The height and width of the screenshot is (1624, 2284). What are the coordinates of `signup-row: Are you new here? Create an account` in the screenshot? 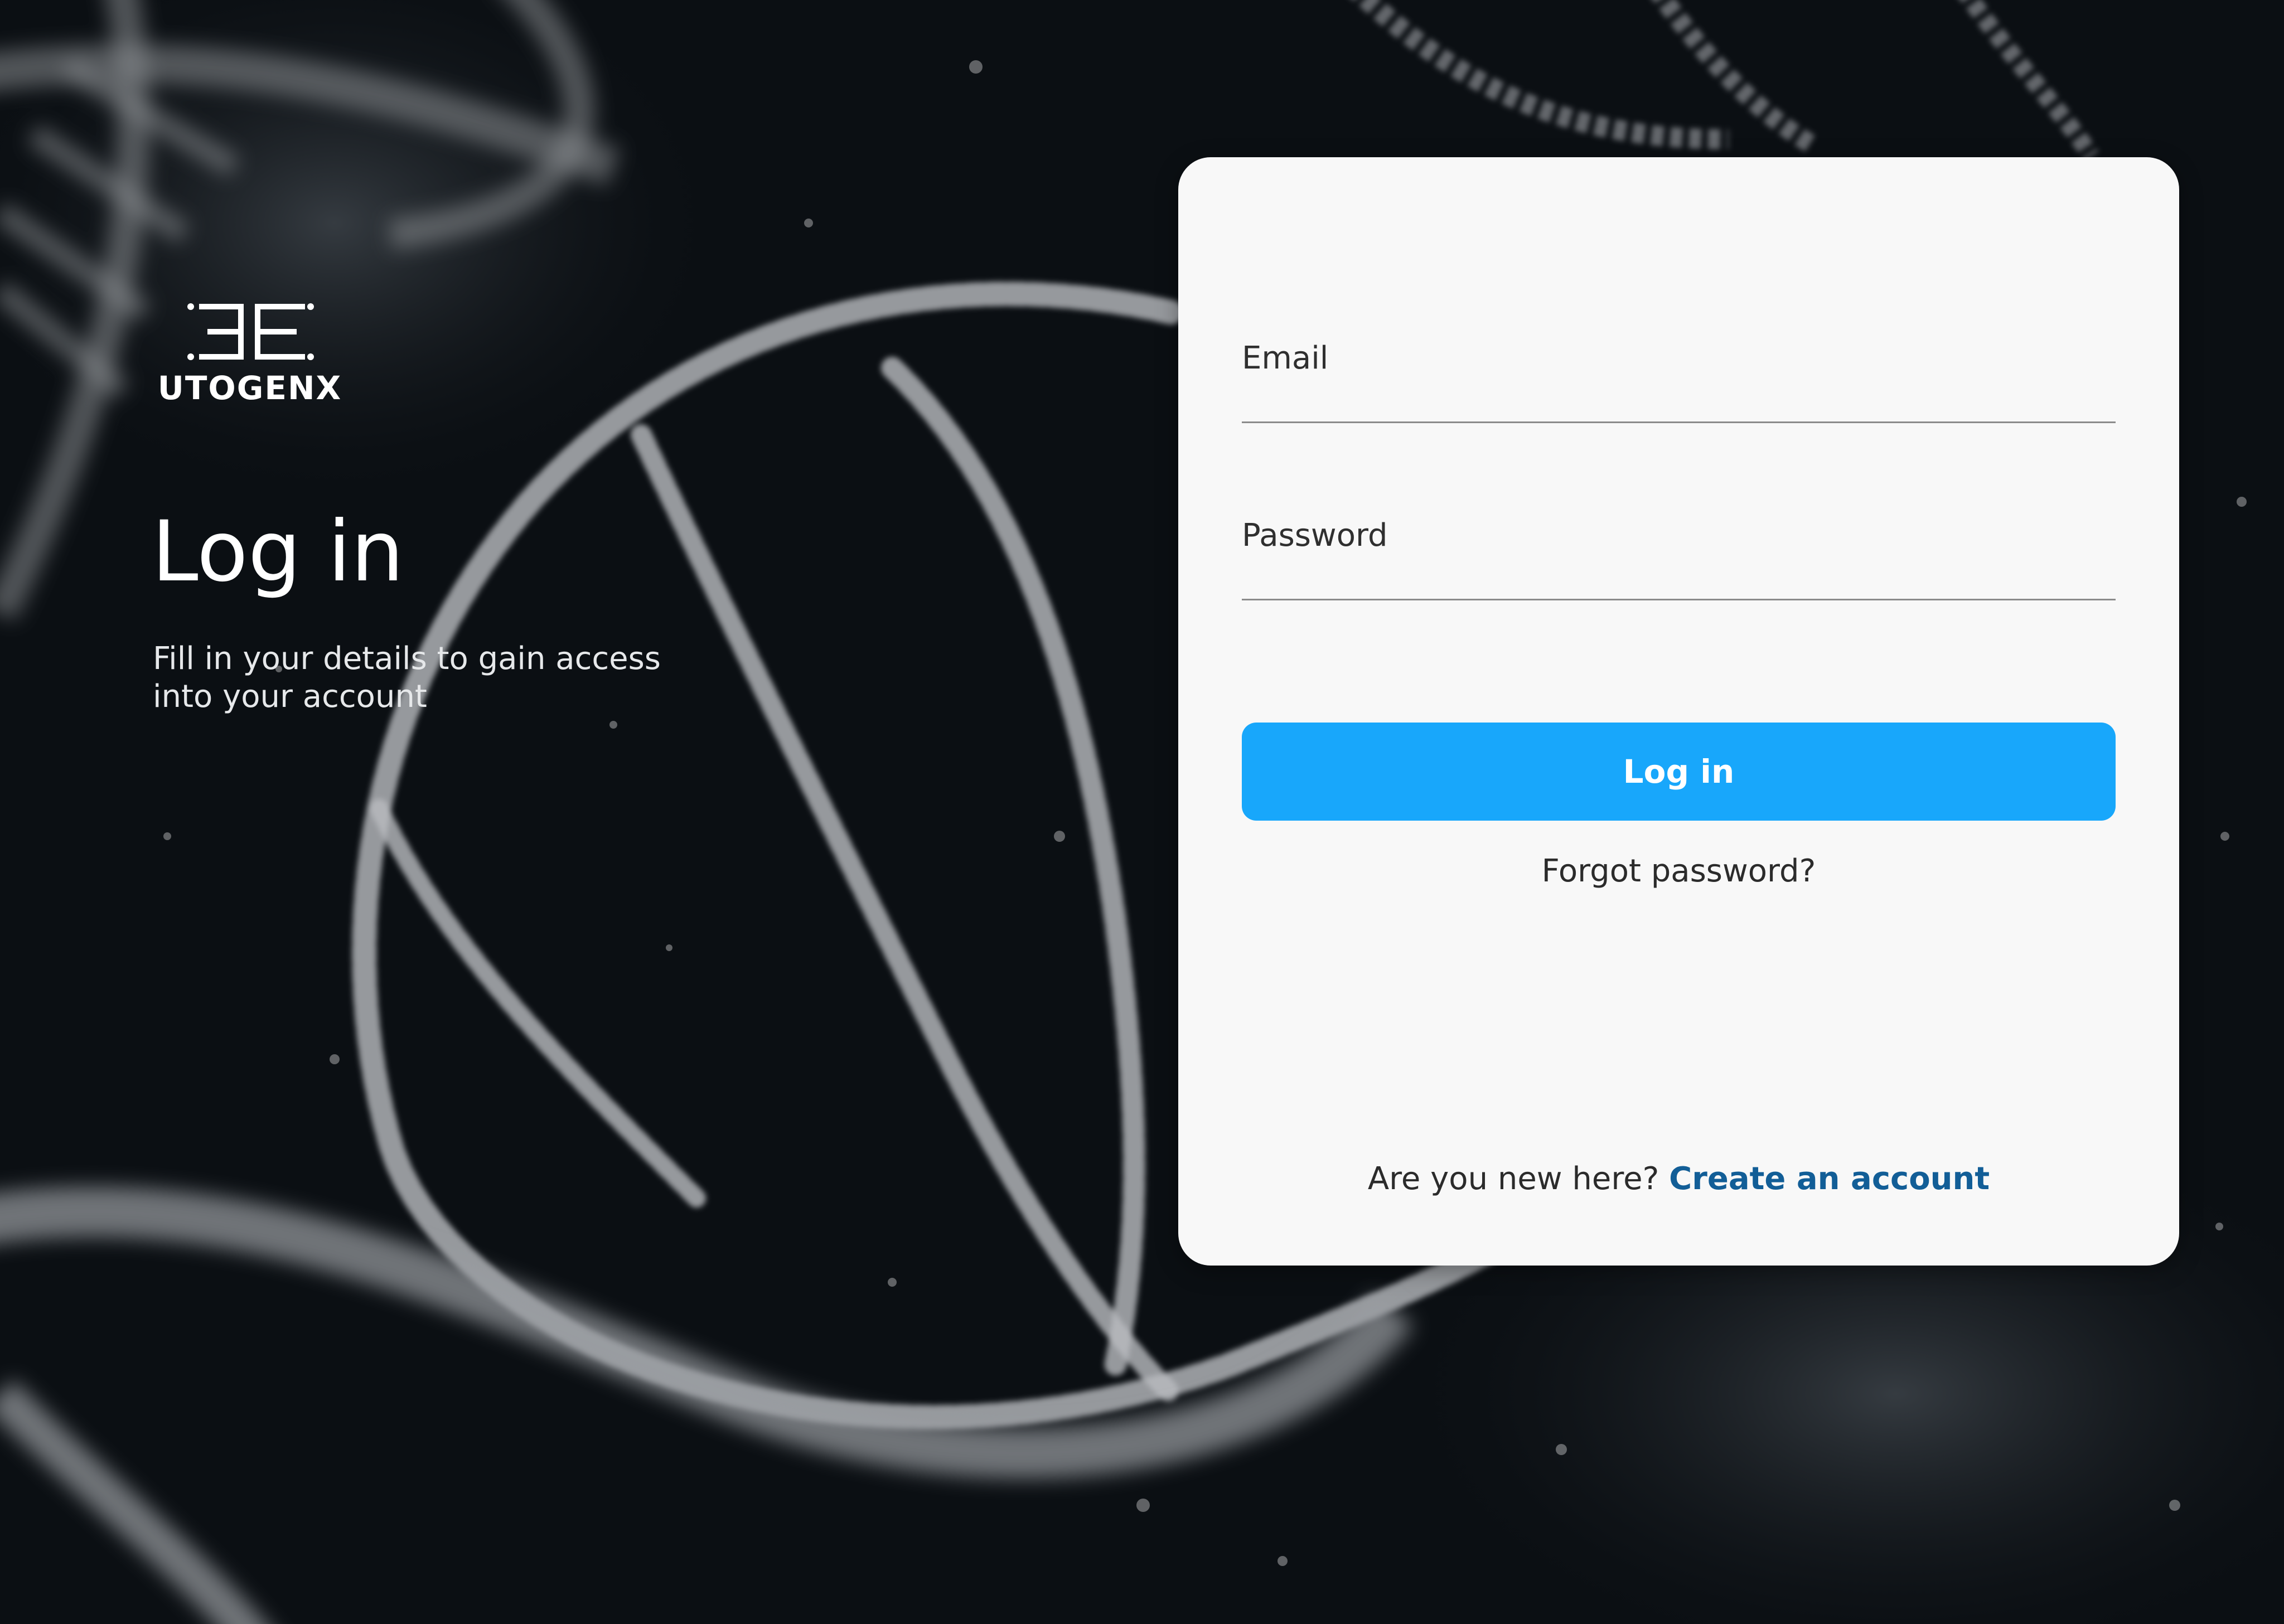 It's located at (1678, 1179).